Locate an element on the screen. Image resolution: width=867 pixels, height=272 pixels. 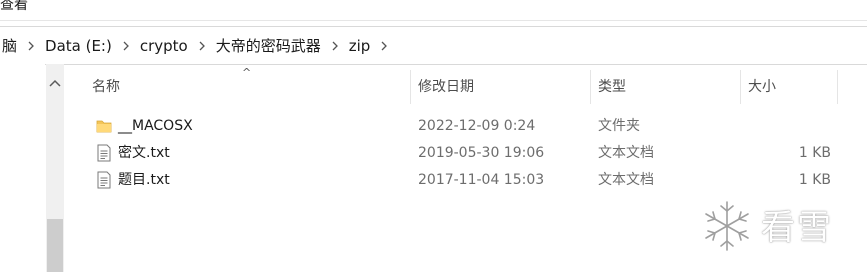
file-modified: 2022-12-09 0:24 is located at coordinates (477, 126).